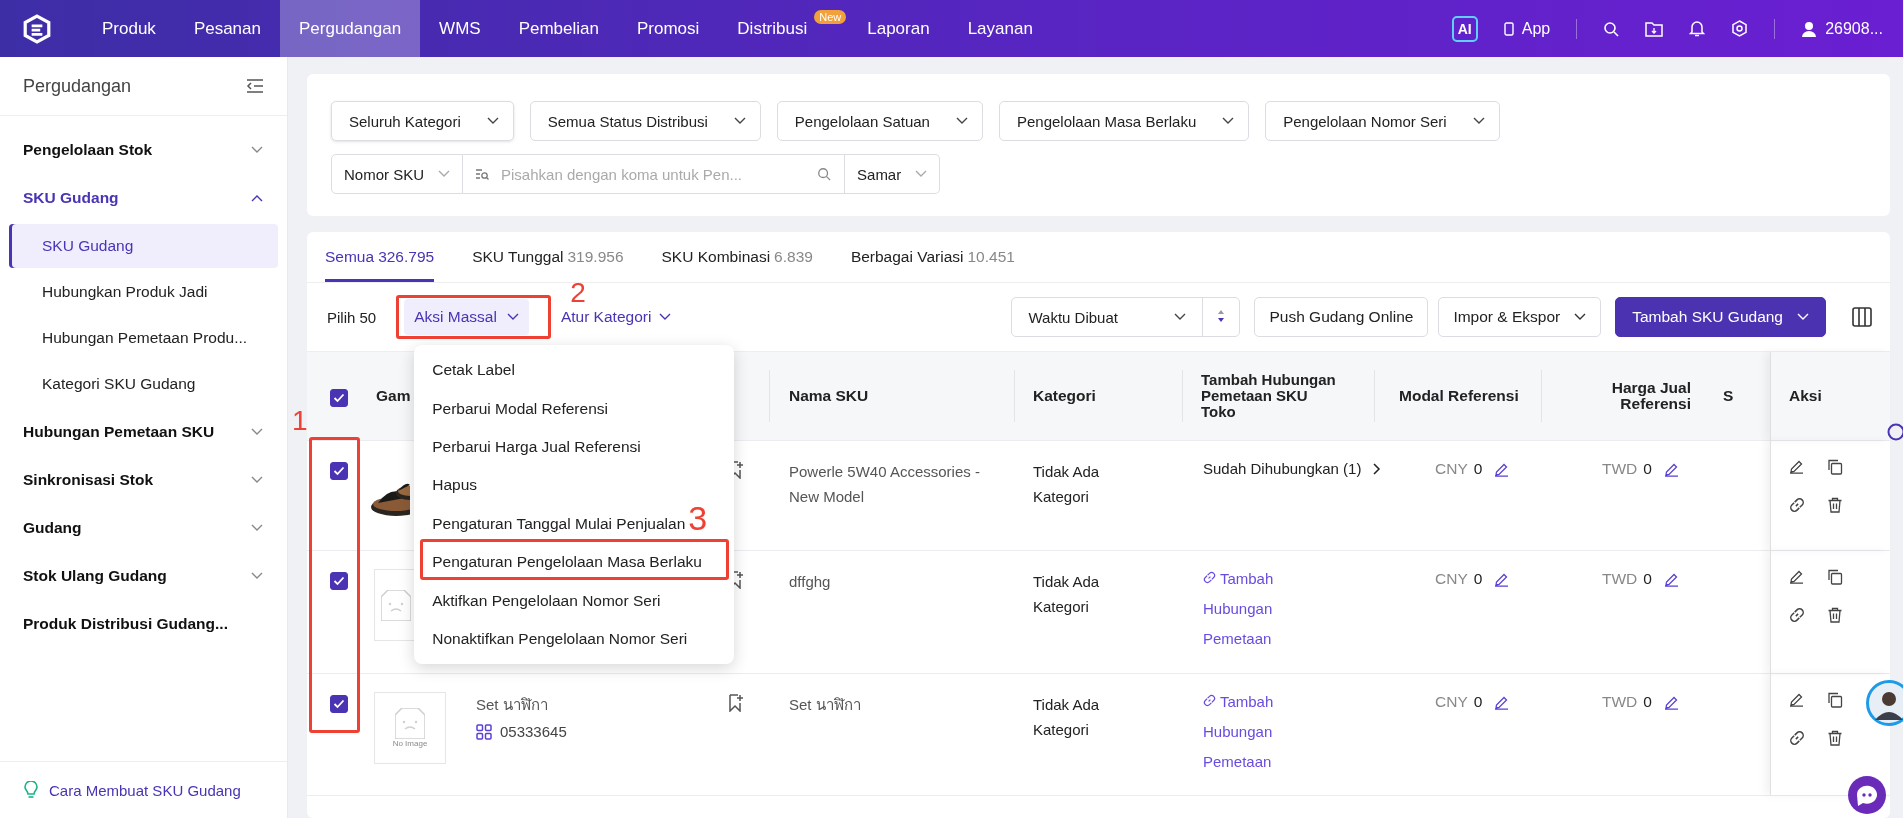 The image size is (1903, 818). Describe the element at coordinates (1611, 28) in the screenshot. I see `search-icon` at that location.